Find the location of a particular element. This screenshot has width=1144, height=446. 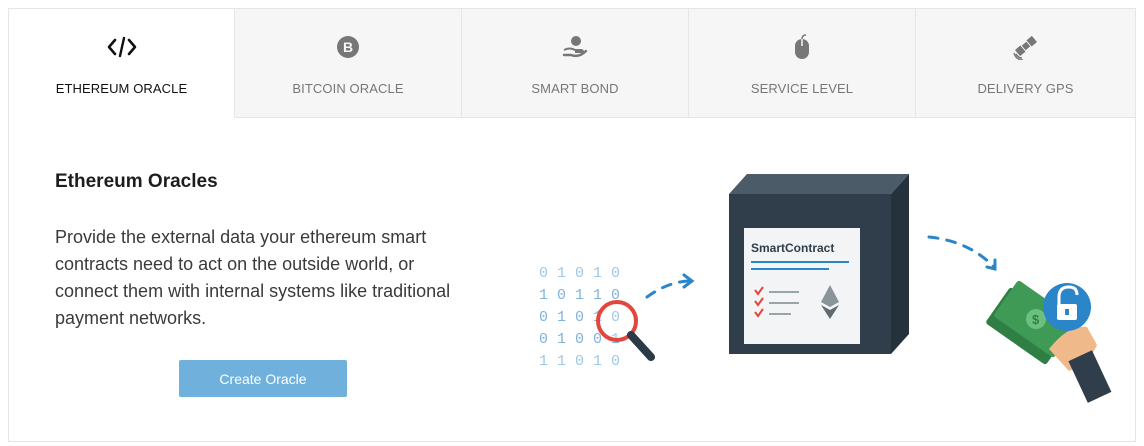

code-icon is located at coordinates (122, 47).